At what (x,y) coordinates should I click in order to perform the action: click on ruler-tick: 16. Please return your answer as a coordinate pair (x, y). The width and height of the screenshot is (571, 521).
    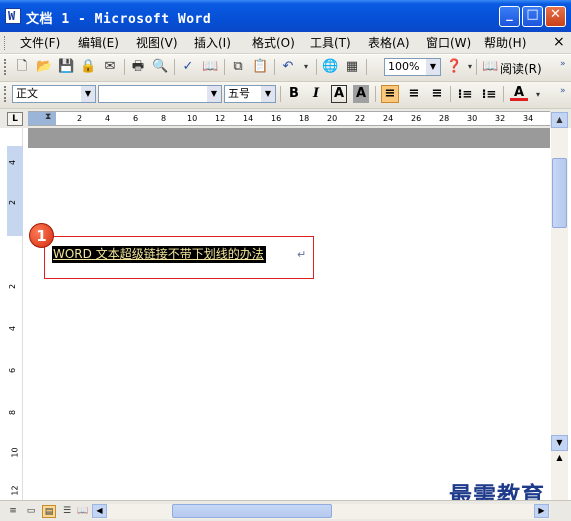
    Looking at the image, I should click on (276, 118).